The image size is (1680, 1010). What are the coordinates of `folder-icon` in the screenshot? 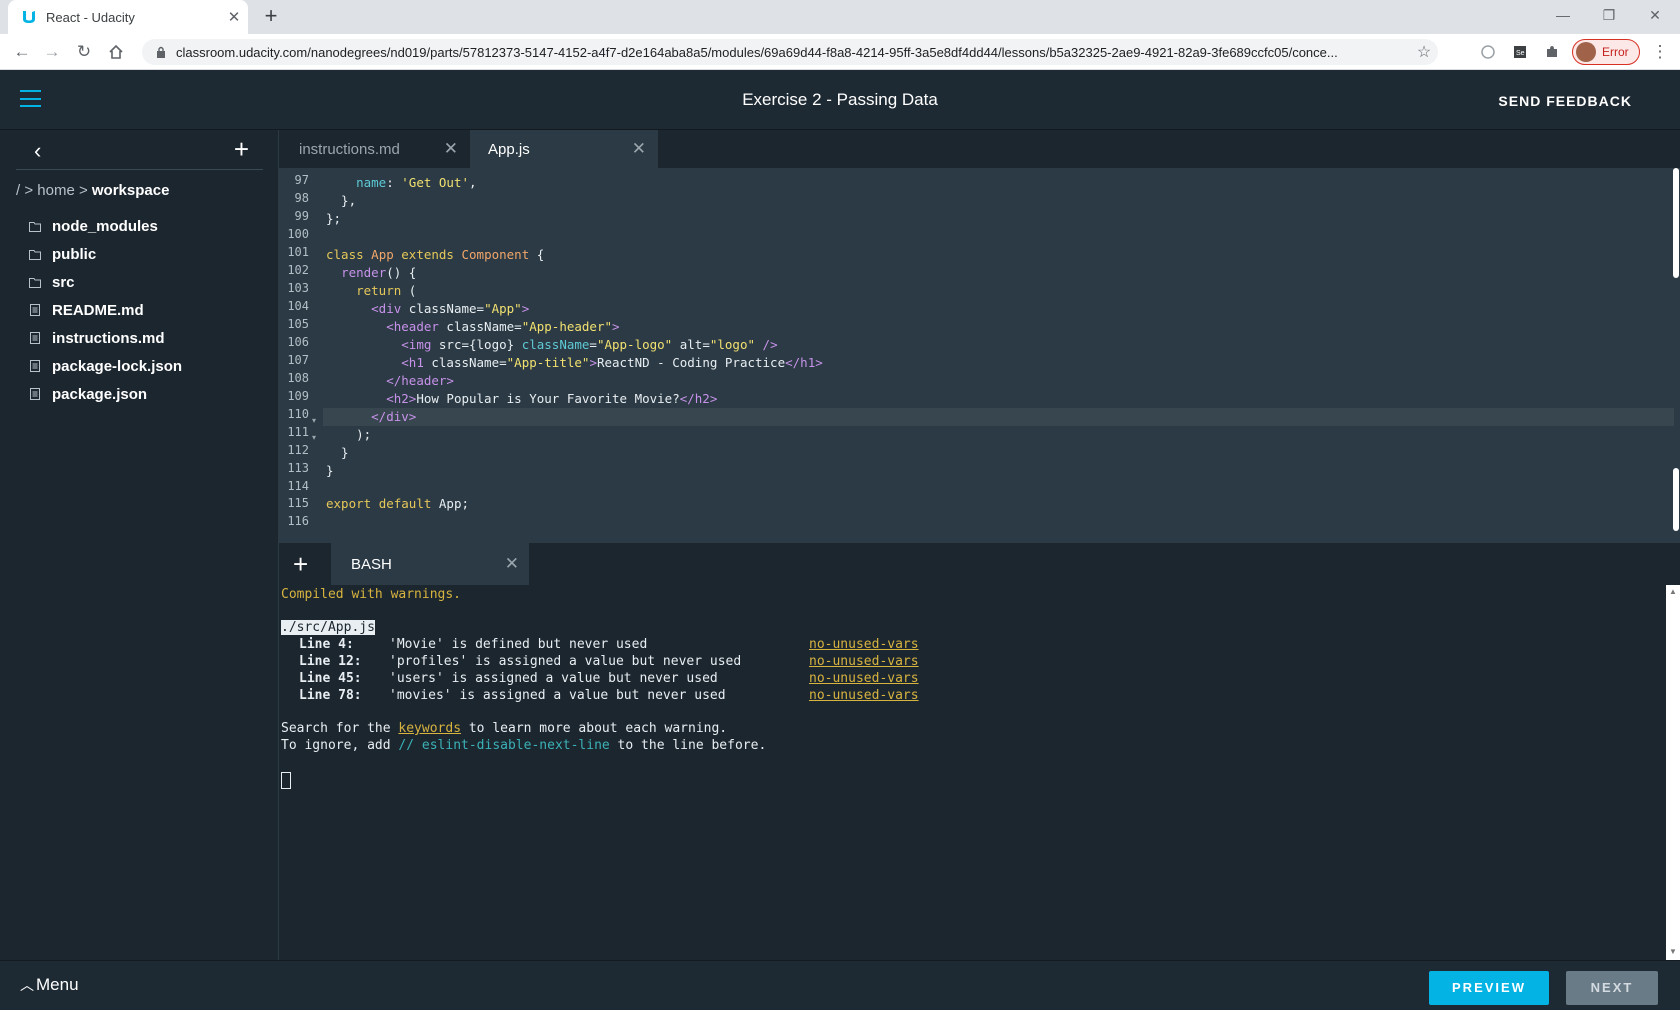 It's located at (35, 282).